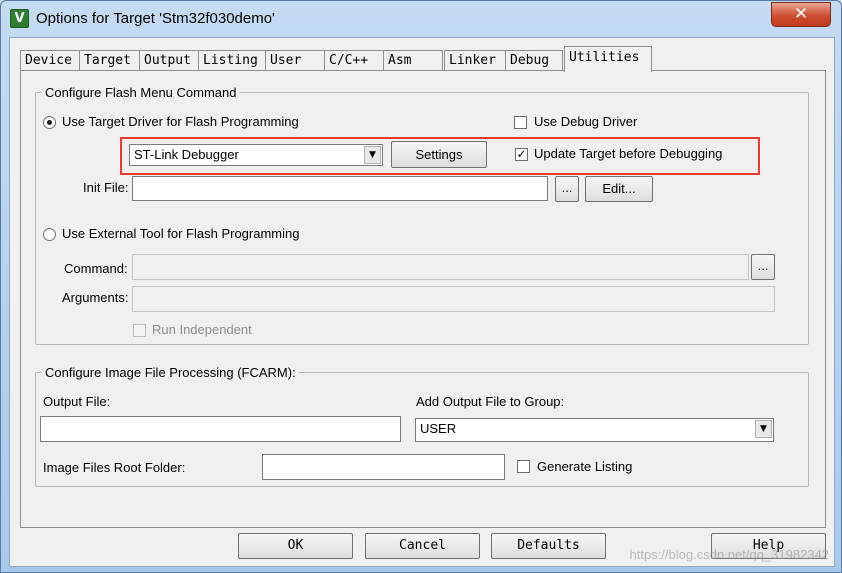 The width and height of the screenshot is (842, 573). I want to click on tab-asm: Asm, so click(413, 60).